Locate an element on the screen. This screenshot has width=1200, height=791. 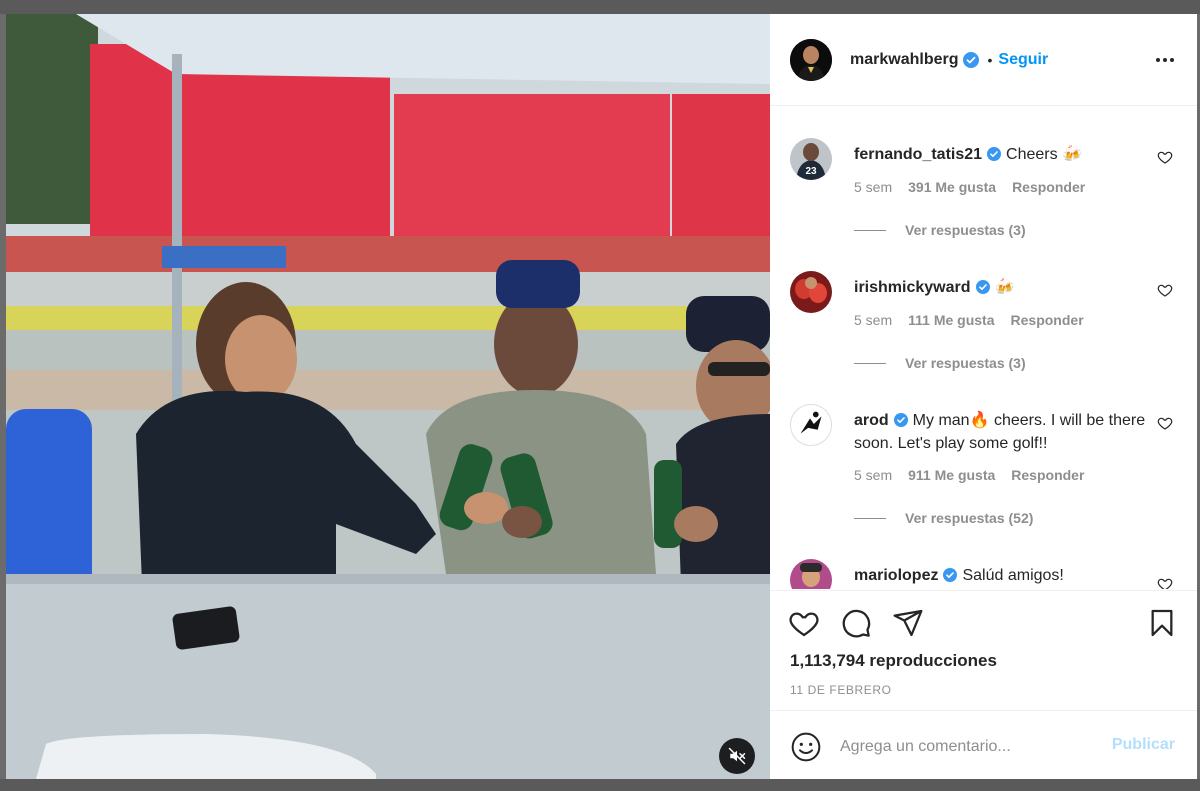
muted-speaker-icon is located at coordinates (737, 756).